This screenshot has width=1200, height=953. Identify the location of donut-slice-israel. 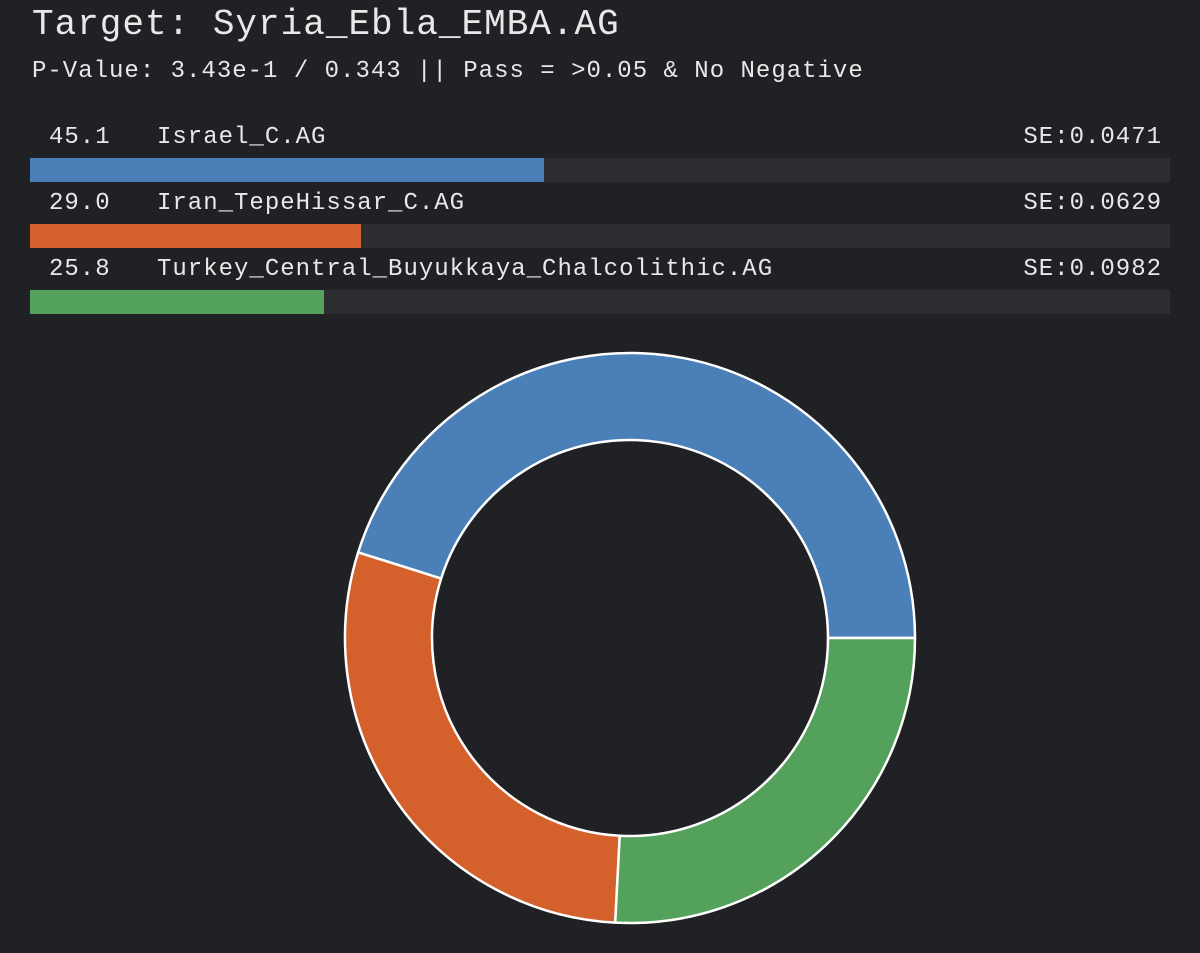
(636, 495).